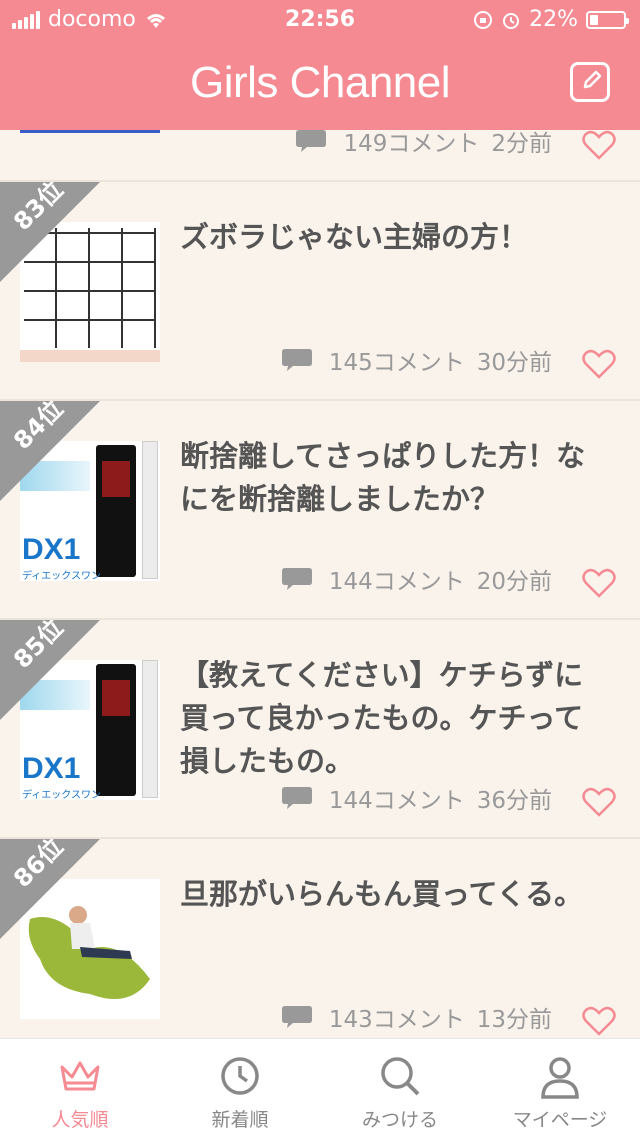 The width and height of the screenshot is (640, 1137). Describe the element at coordinates (50, 889) in the screenshot. I see `rank-badge: 86位` at that location.